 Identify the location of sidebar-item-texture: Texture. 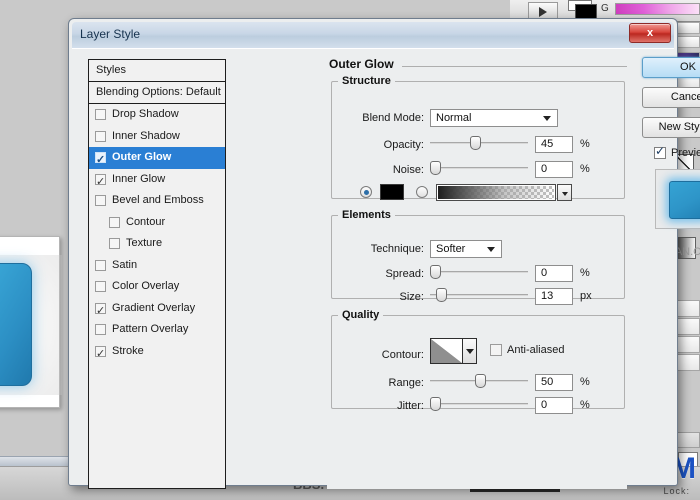
(157, 244).